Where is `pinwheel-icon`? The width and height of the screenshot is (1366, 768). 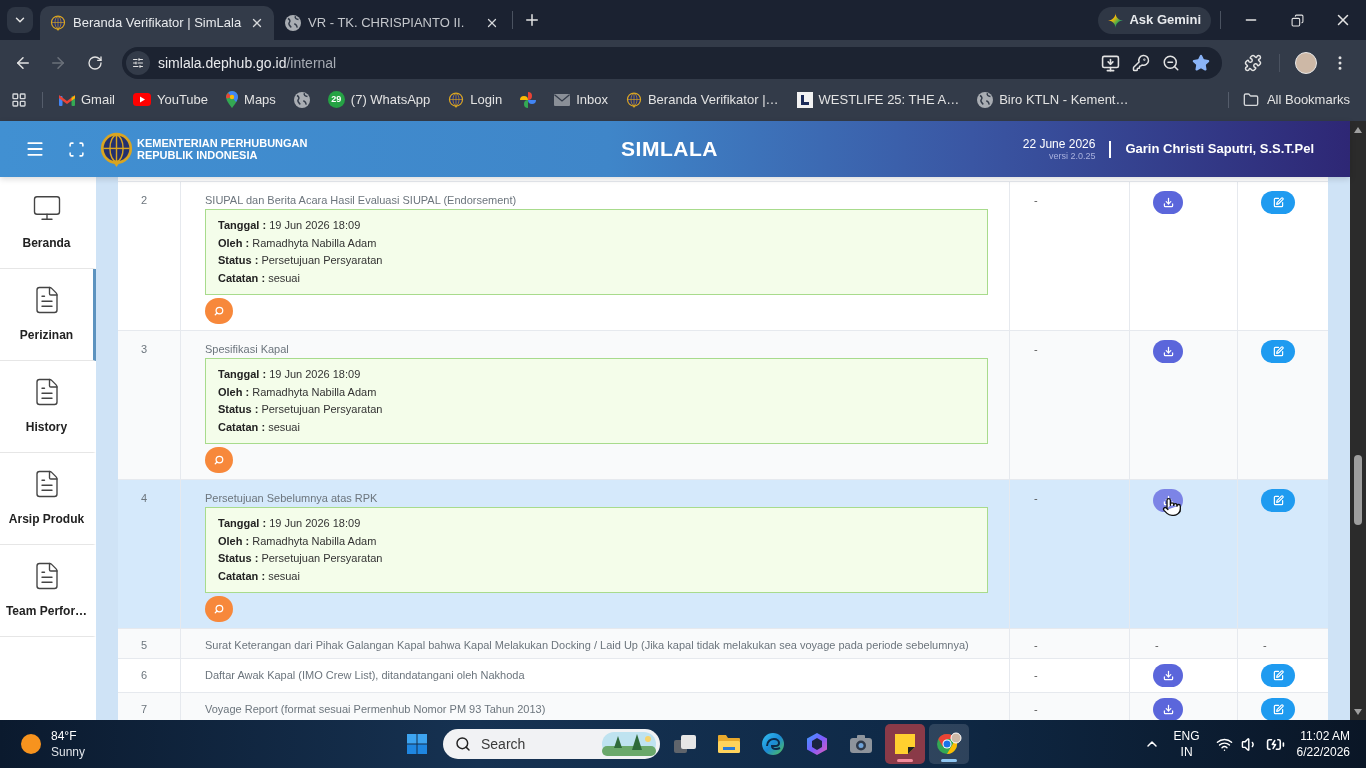
pinwheel-icon is located at coordinates (528, 99).